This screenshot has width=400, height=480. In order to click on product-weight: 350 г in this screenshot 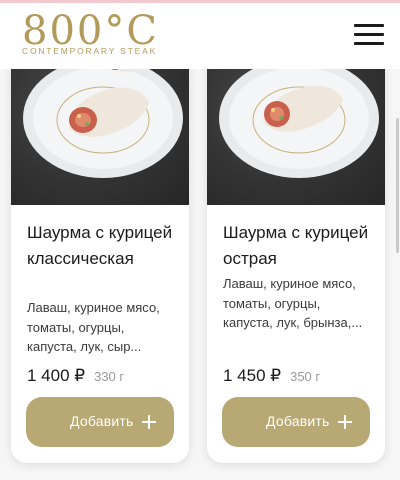, I will do `click(305, 376)`.